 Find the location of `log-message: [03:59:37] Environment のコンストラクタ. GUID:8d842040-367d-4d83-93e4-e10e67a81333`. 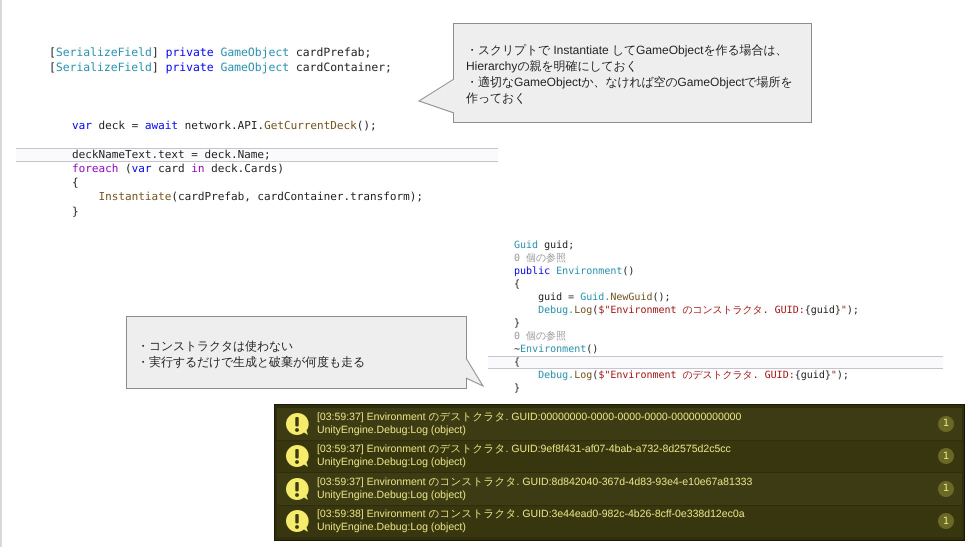

log-message: [03:59:37] Environment のコンストラクタ. GUID:8d842040-367d-4d83-93e4-e10e67a81333 is located at coordinates (535, 482).